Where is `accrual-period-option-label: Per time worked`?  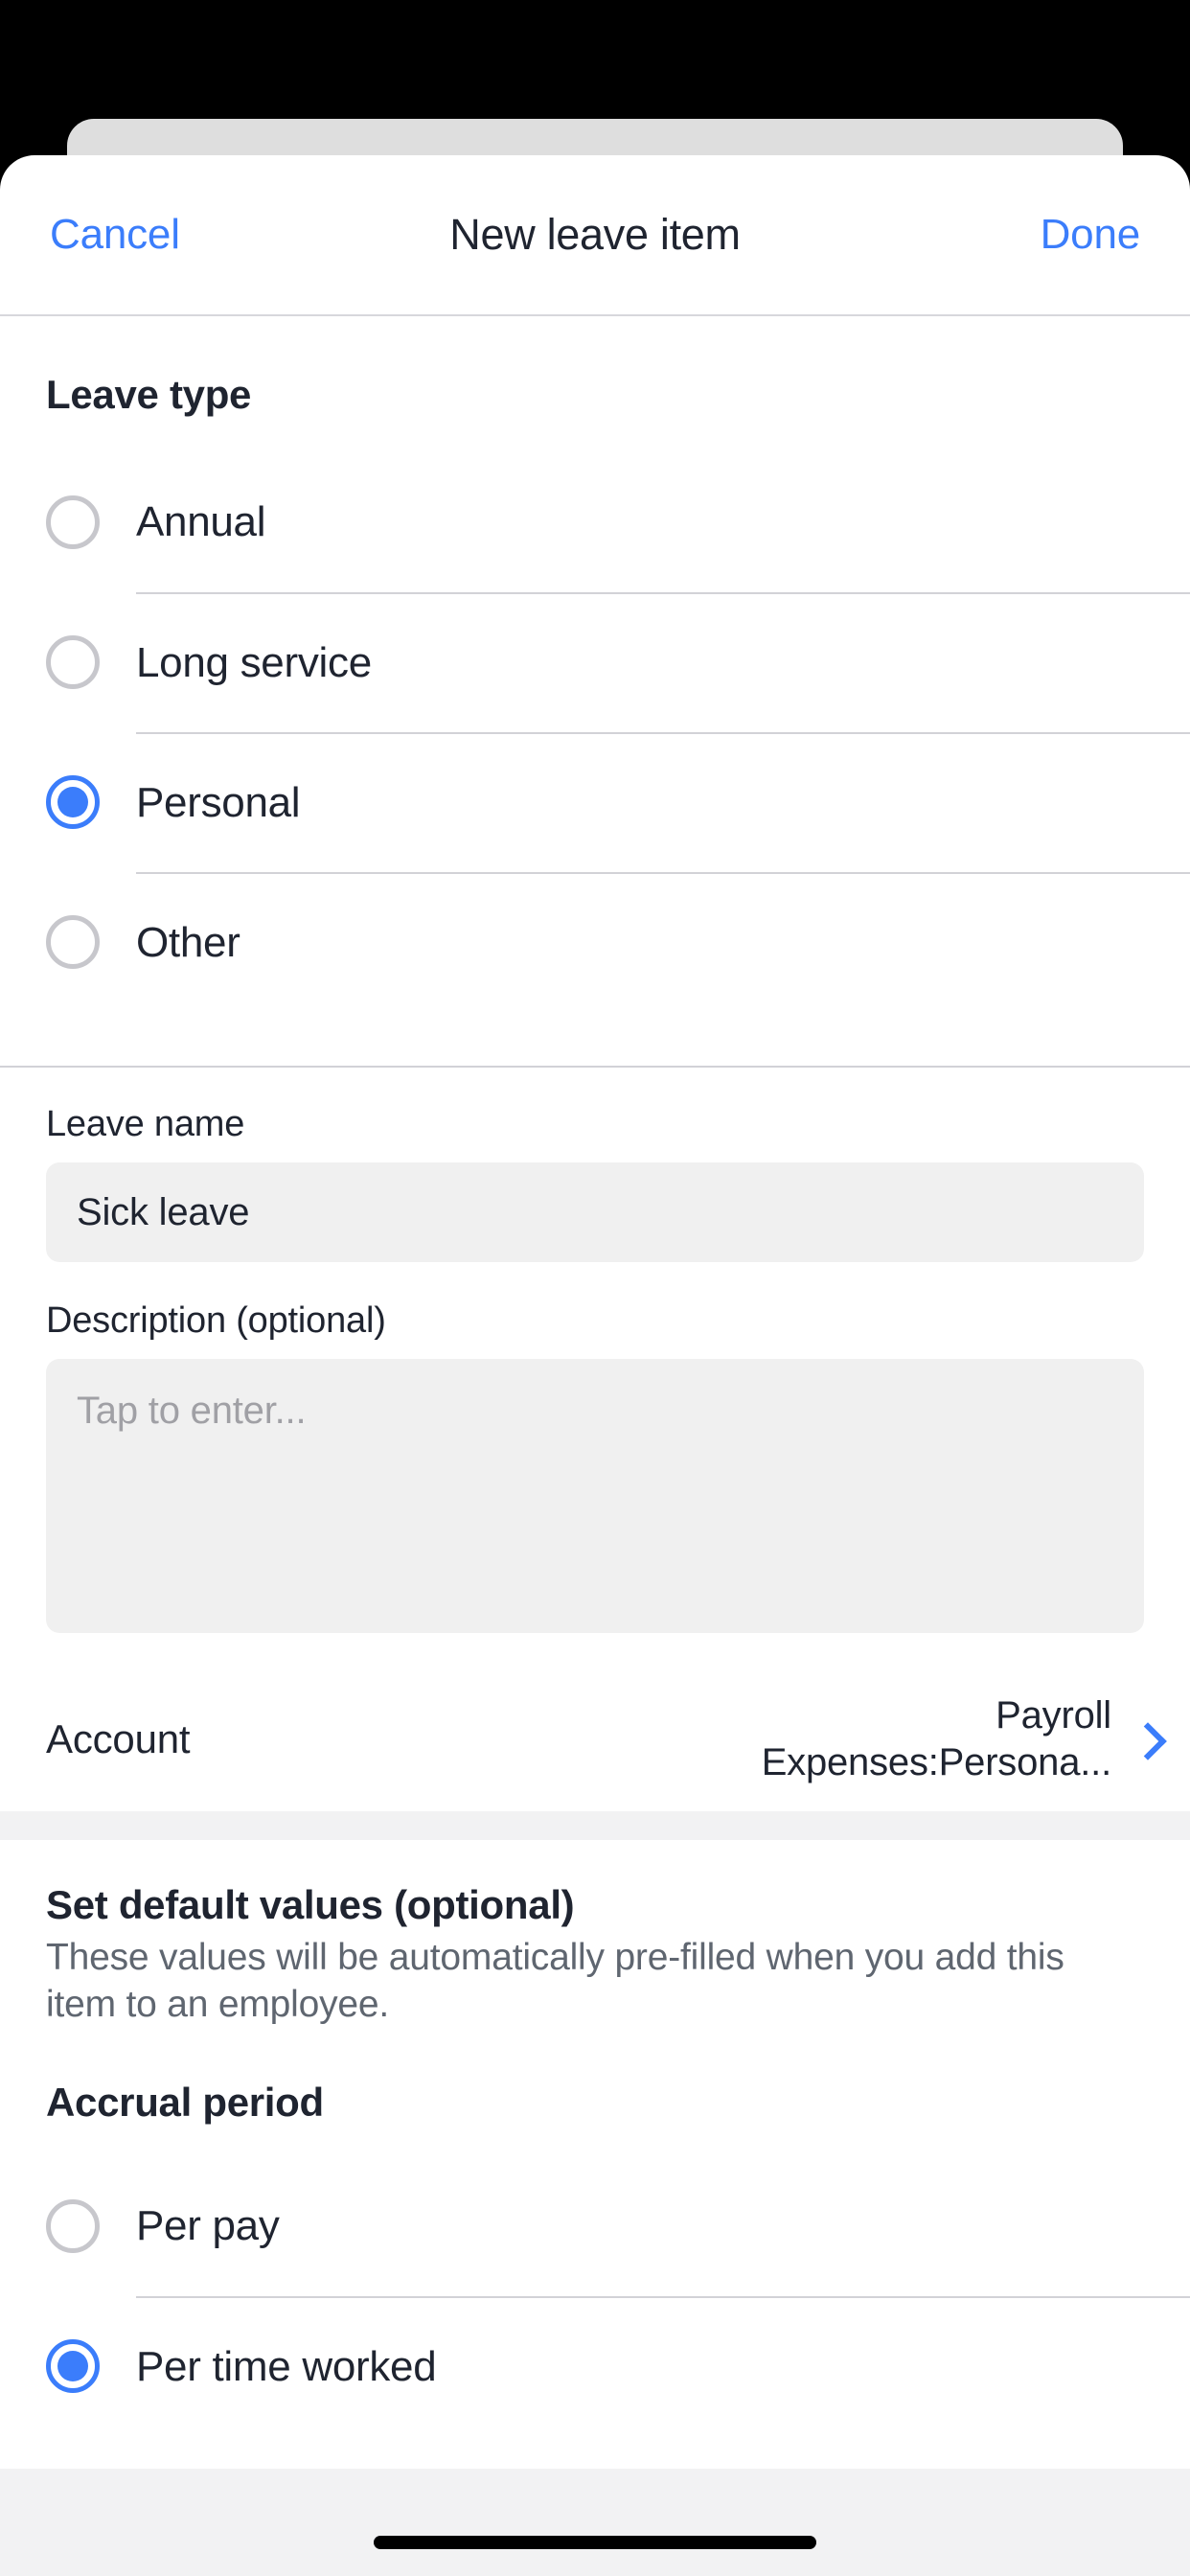 accrual-period-option-label: Per time worked is located at coordinates (287, 2367).